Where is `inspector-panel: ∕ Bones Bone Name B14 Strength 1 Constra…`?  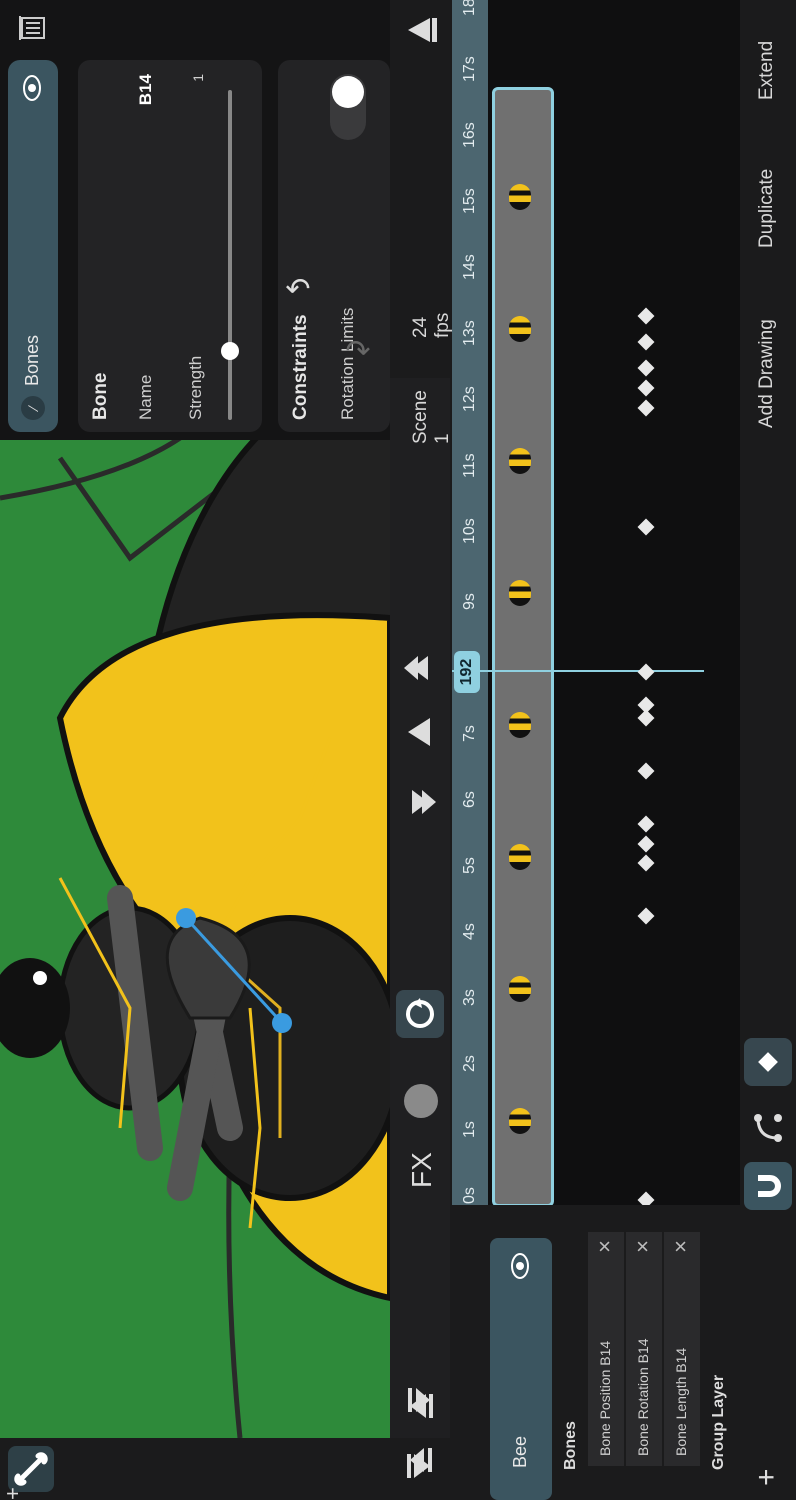 inspector-panel: ∕ Bones Bone Name B14 Strength 1 Constra… is located at coordinates (195, 220).